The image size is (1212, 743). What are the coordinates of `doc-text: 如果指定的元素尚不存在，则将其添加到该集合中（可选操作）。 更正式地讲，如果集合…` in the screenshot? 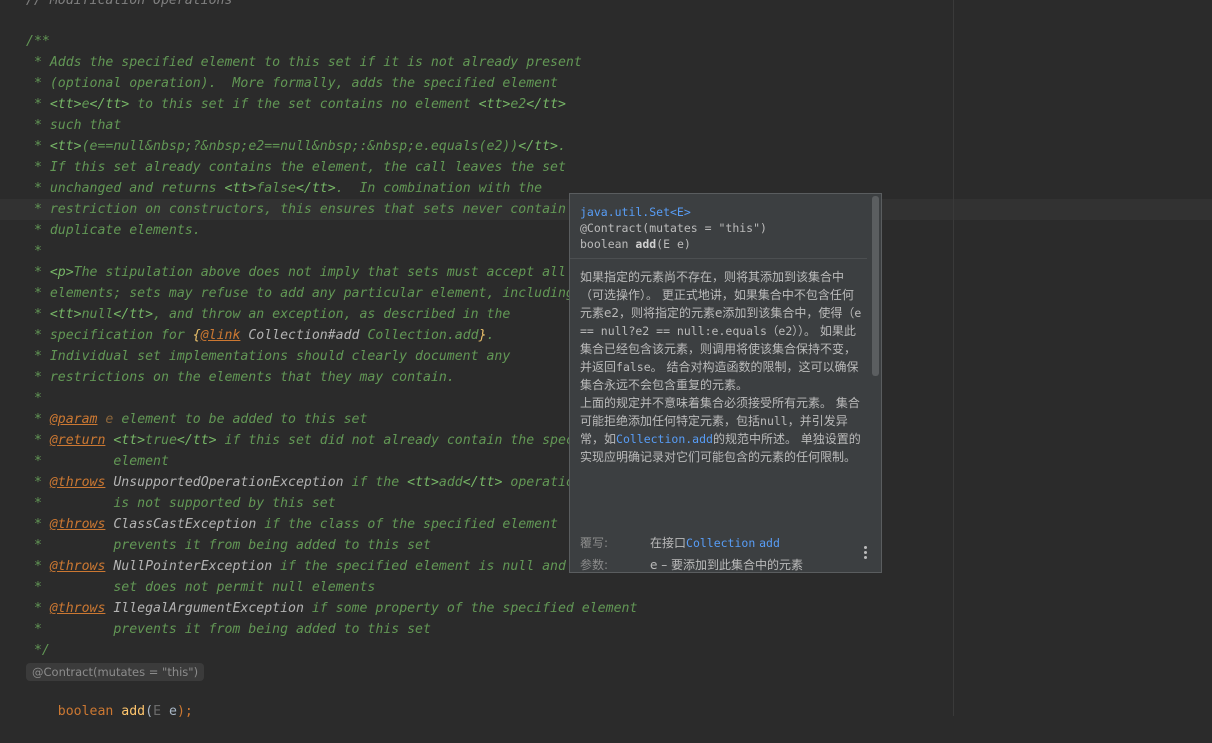 It's located at (717, 295).